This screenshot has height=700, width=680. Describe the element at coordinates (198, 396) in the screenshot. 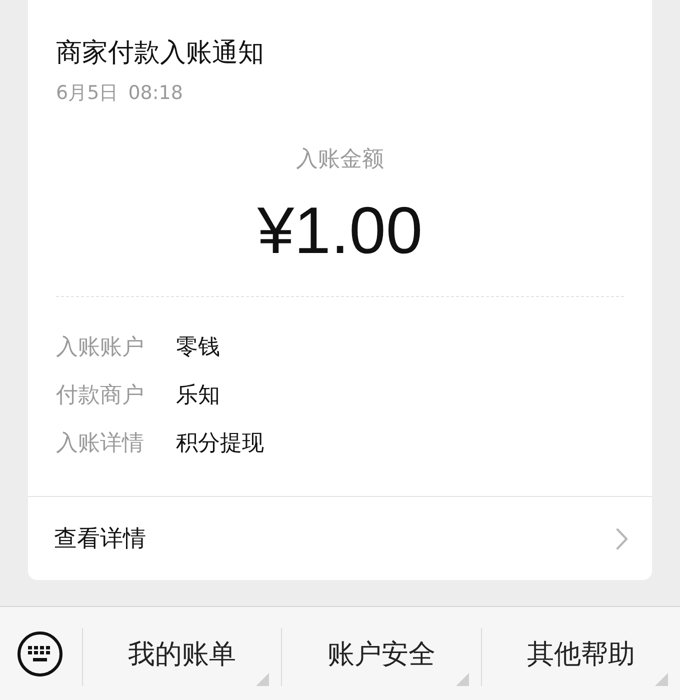

I see `detail-value: 乐知` at that location.